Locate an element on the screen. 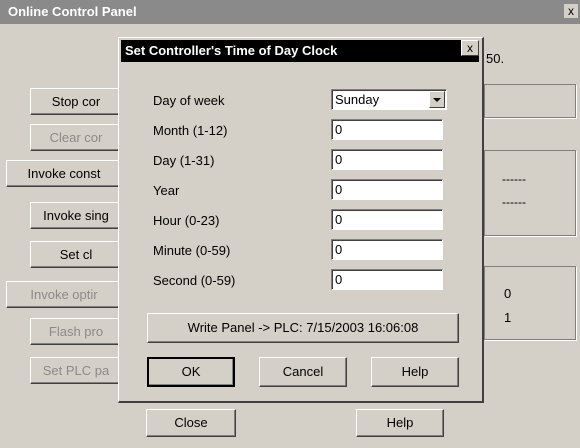 The width and height of the screenshot is (580, 448). close-button: Close is located at coordinates (191, 423).